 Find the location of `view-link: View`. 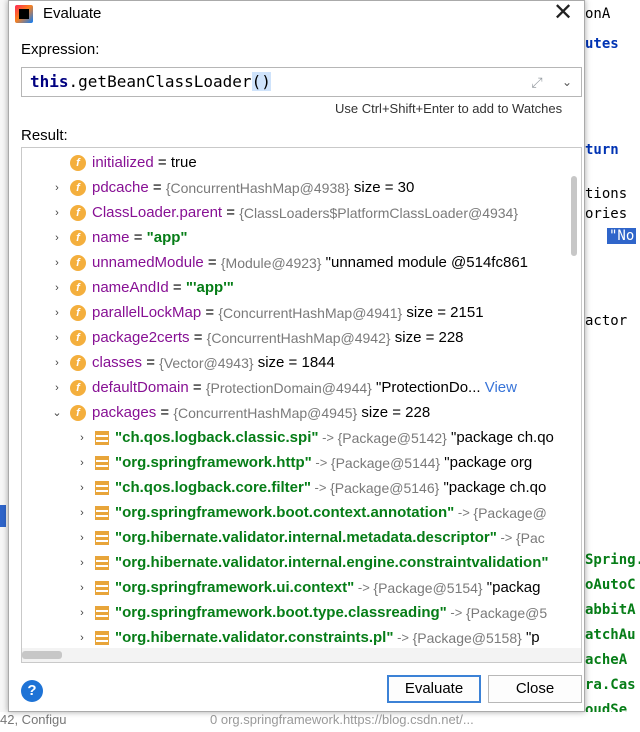

view-link: View is located at coordinates (499, 387).